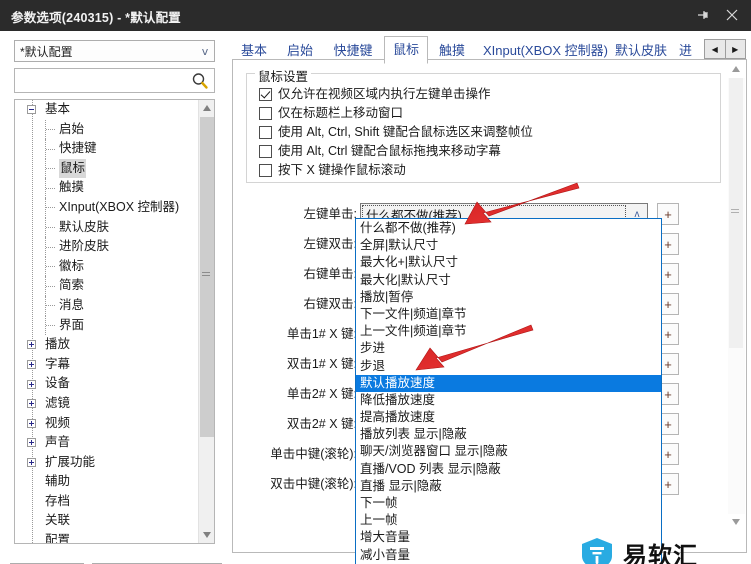  I want to click on tab-scroll-buttons: ◀ ▶, so click(725, 49).